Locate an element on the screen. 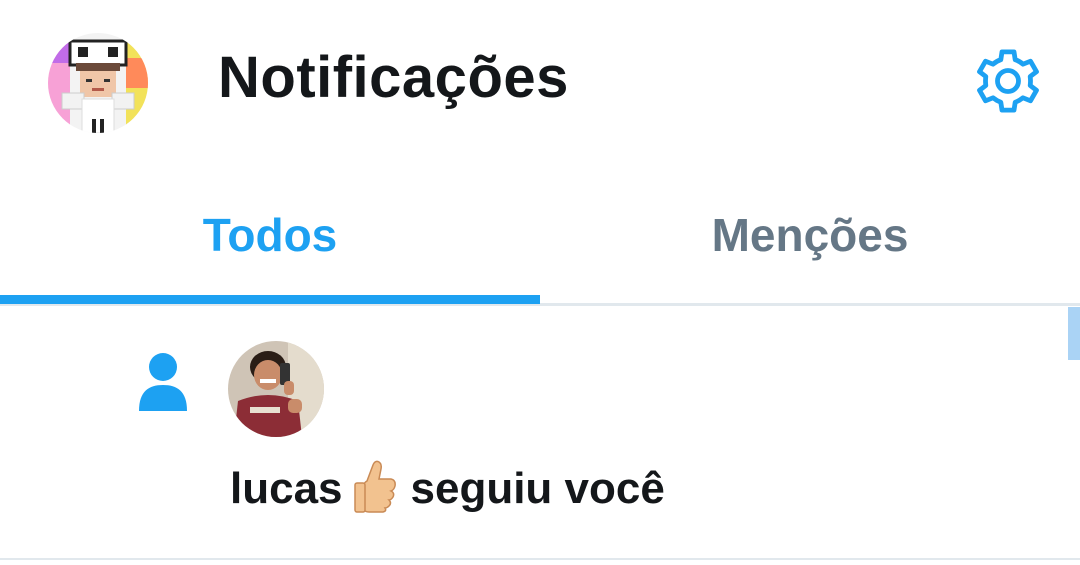 The image size is (1080, 565). tab-mencoes: Menções is located at coordinates (810, 231).